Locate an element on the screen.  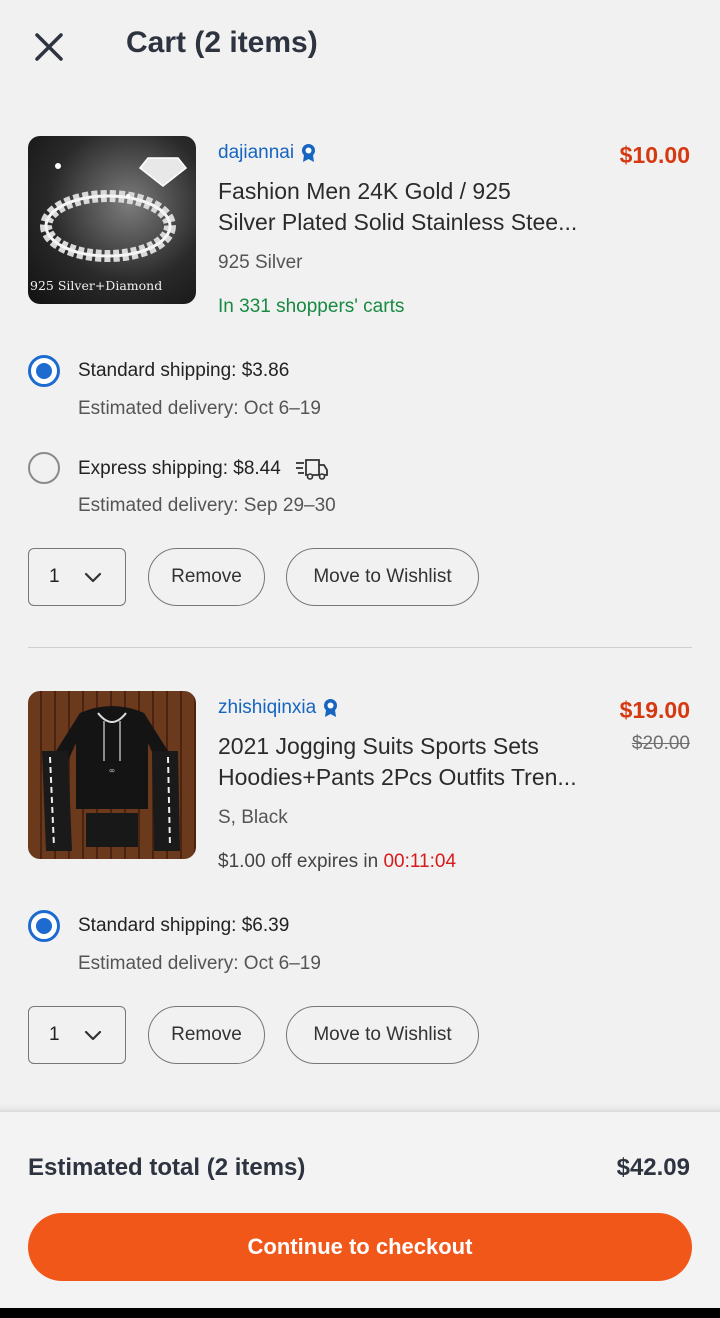
estimated-total-label: Estimated total (2 items) is located at coordinates (167, 1167).